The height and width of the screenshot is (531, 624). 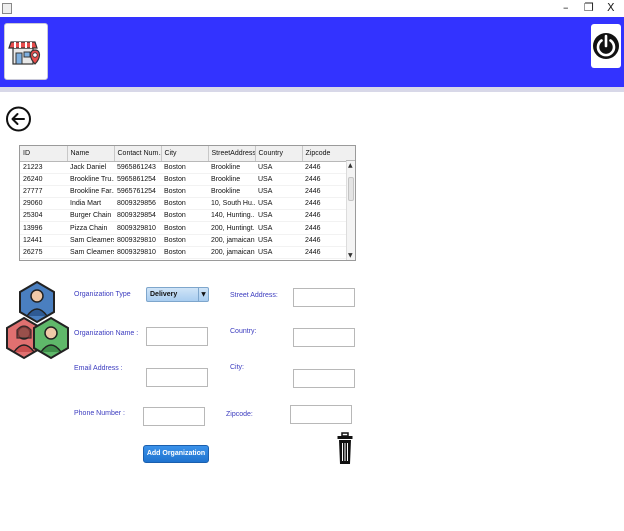 I want to click on chevron-down-icon: ▼, so click(x=203, y=294).